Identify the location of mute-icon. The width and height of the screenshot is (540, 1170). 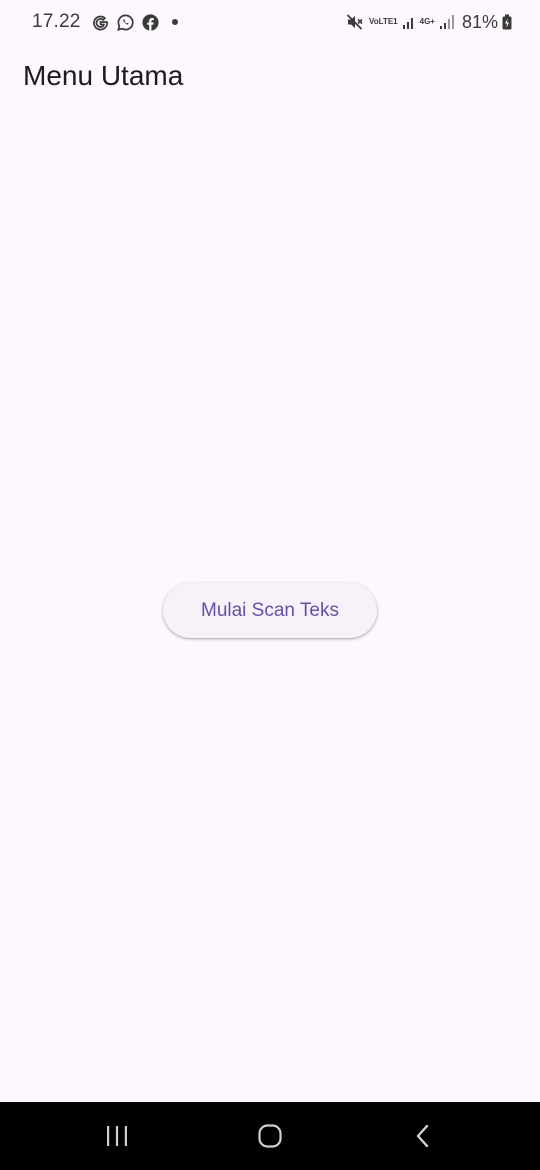
(355, 22).